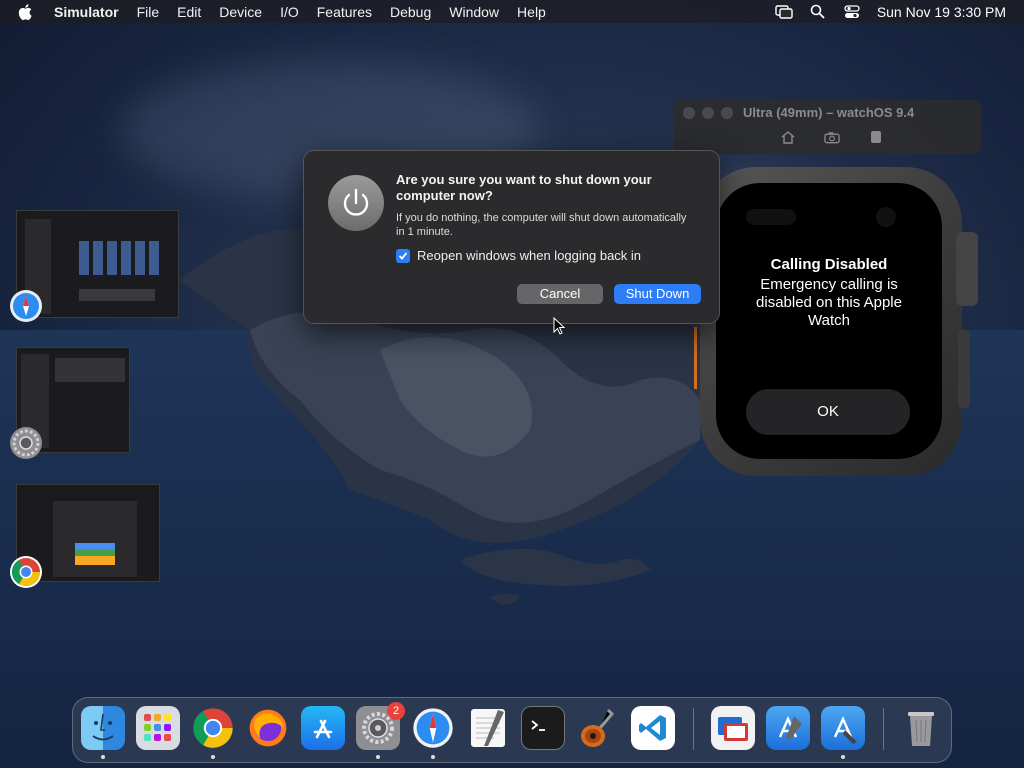 The image size is (1024, 768). Describe the element at coordinates (433, 728) in the screenshot. I see `safari-icon` at that location.